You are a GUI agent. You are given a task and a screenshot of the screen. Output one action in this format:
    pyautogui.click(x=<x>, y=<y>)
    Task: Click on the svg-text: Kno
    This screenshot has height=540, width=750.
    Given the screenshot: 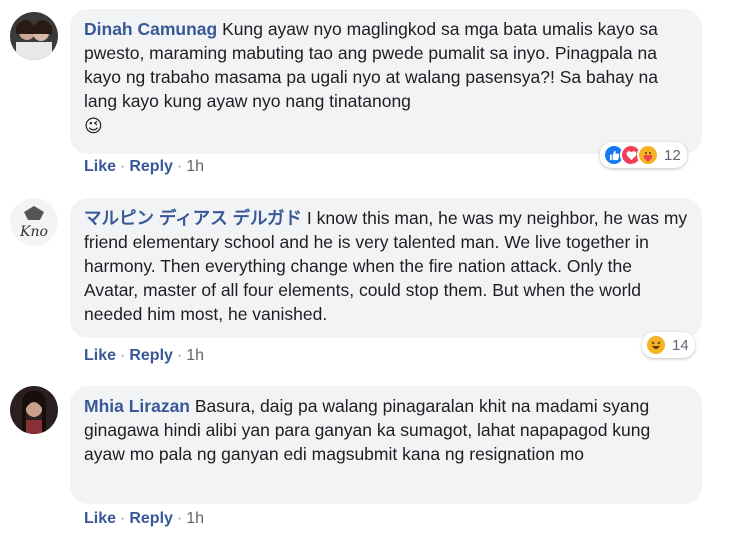 What is the action you would take?
    pyautogui.click(x=33, y=232)
    